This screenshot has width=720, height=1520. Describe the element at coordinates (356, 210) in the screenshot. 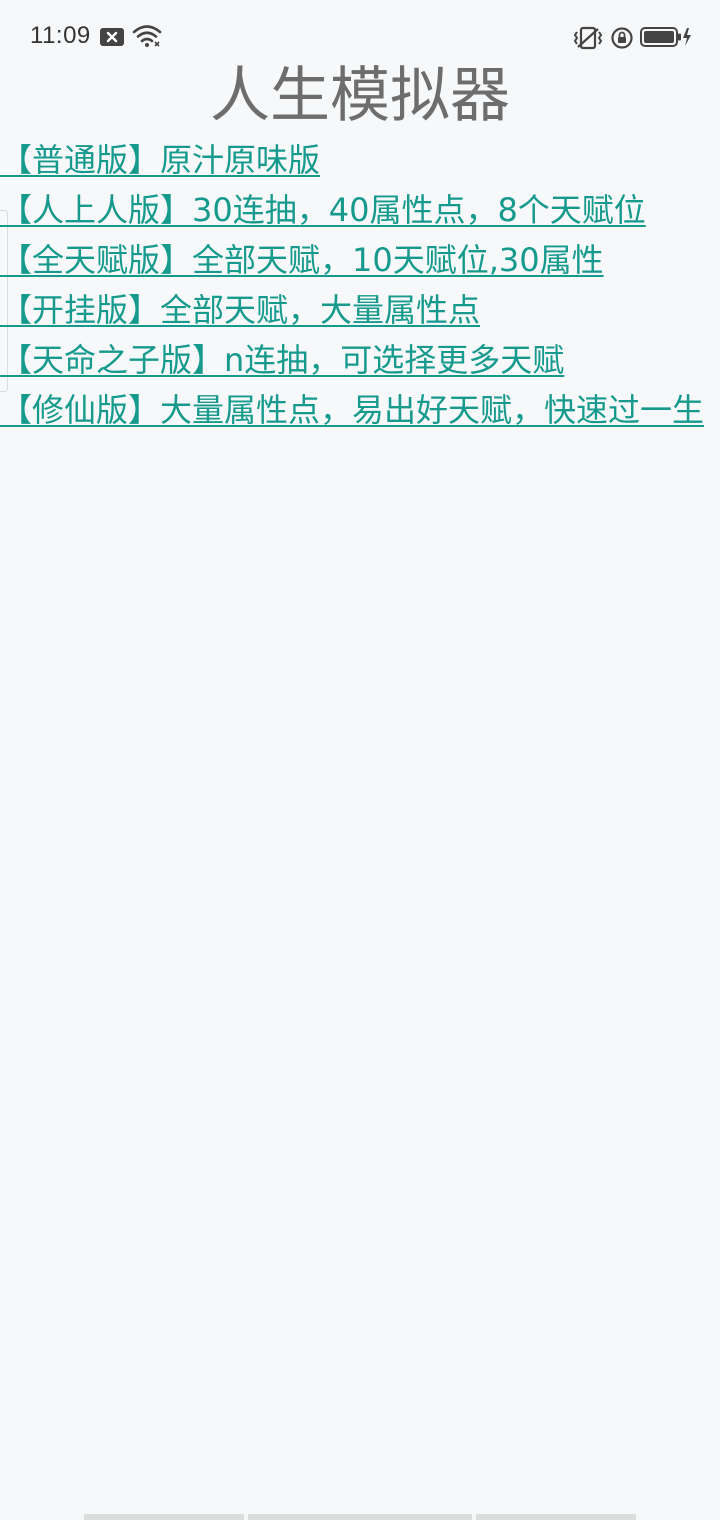

I see `version-link-elite: 【人上人版】30连抽，40属性点，8个天赋位` at that location.